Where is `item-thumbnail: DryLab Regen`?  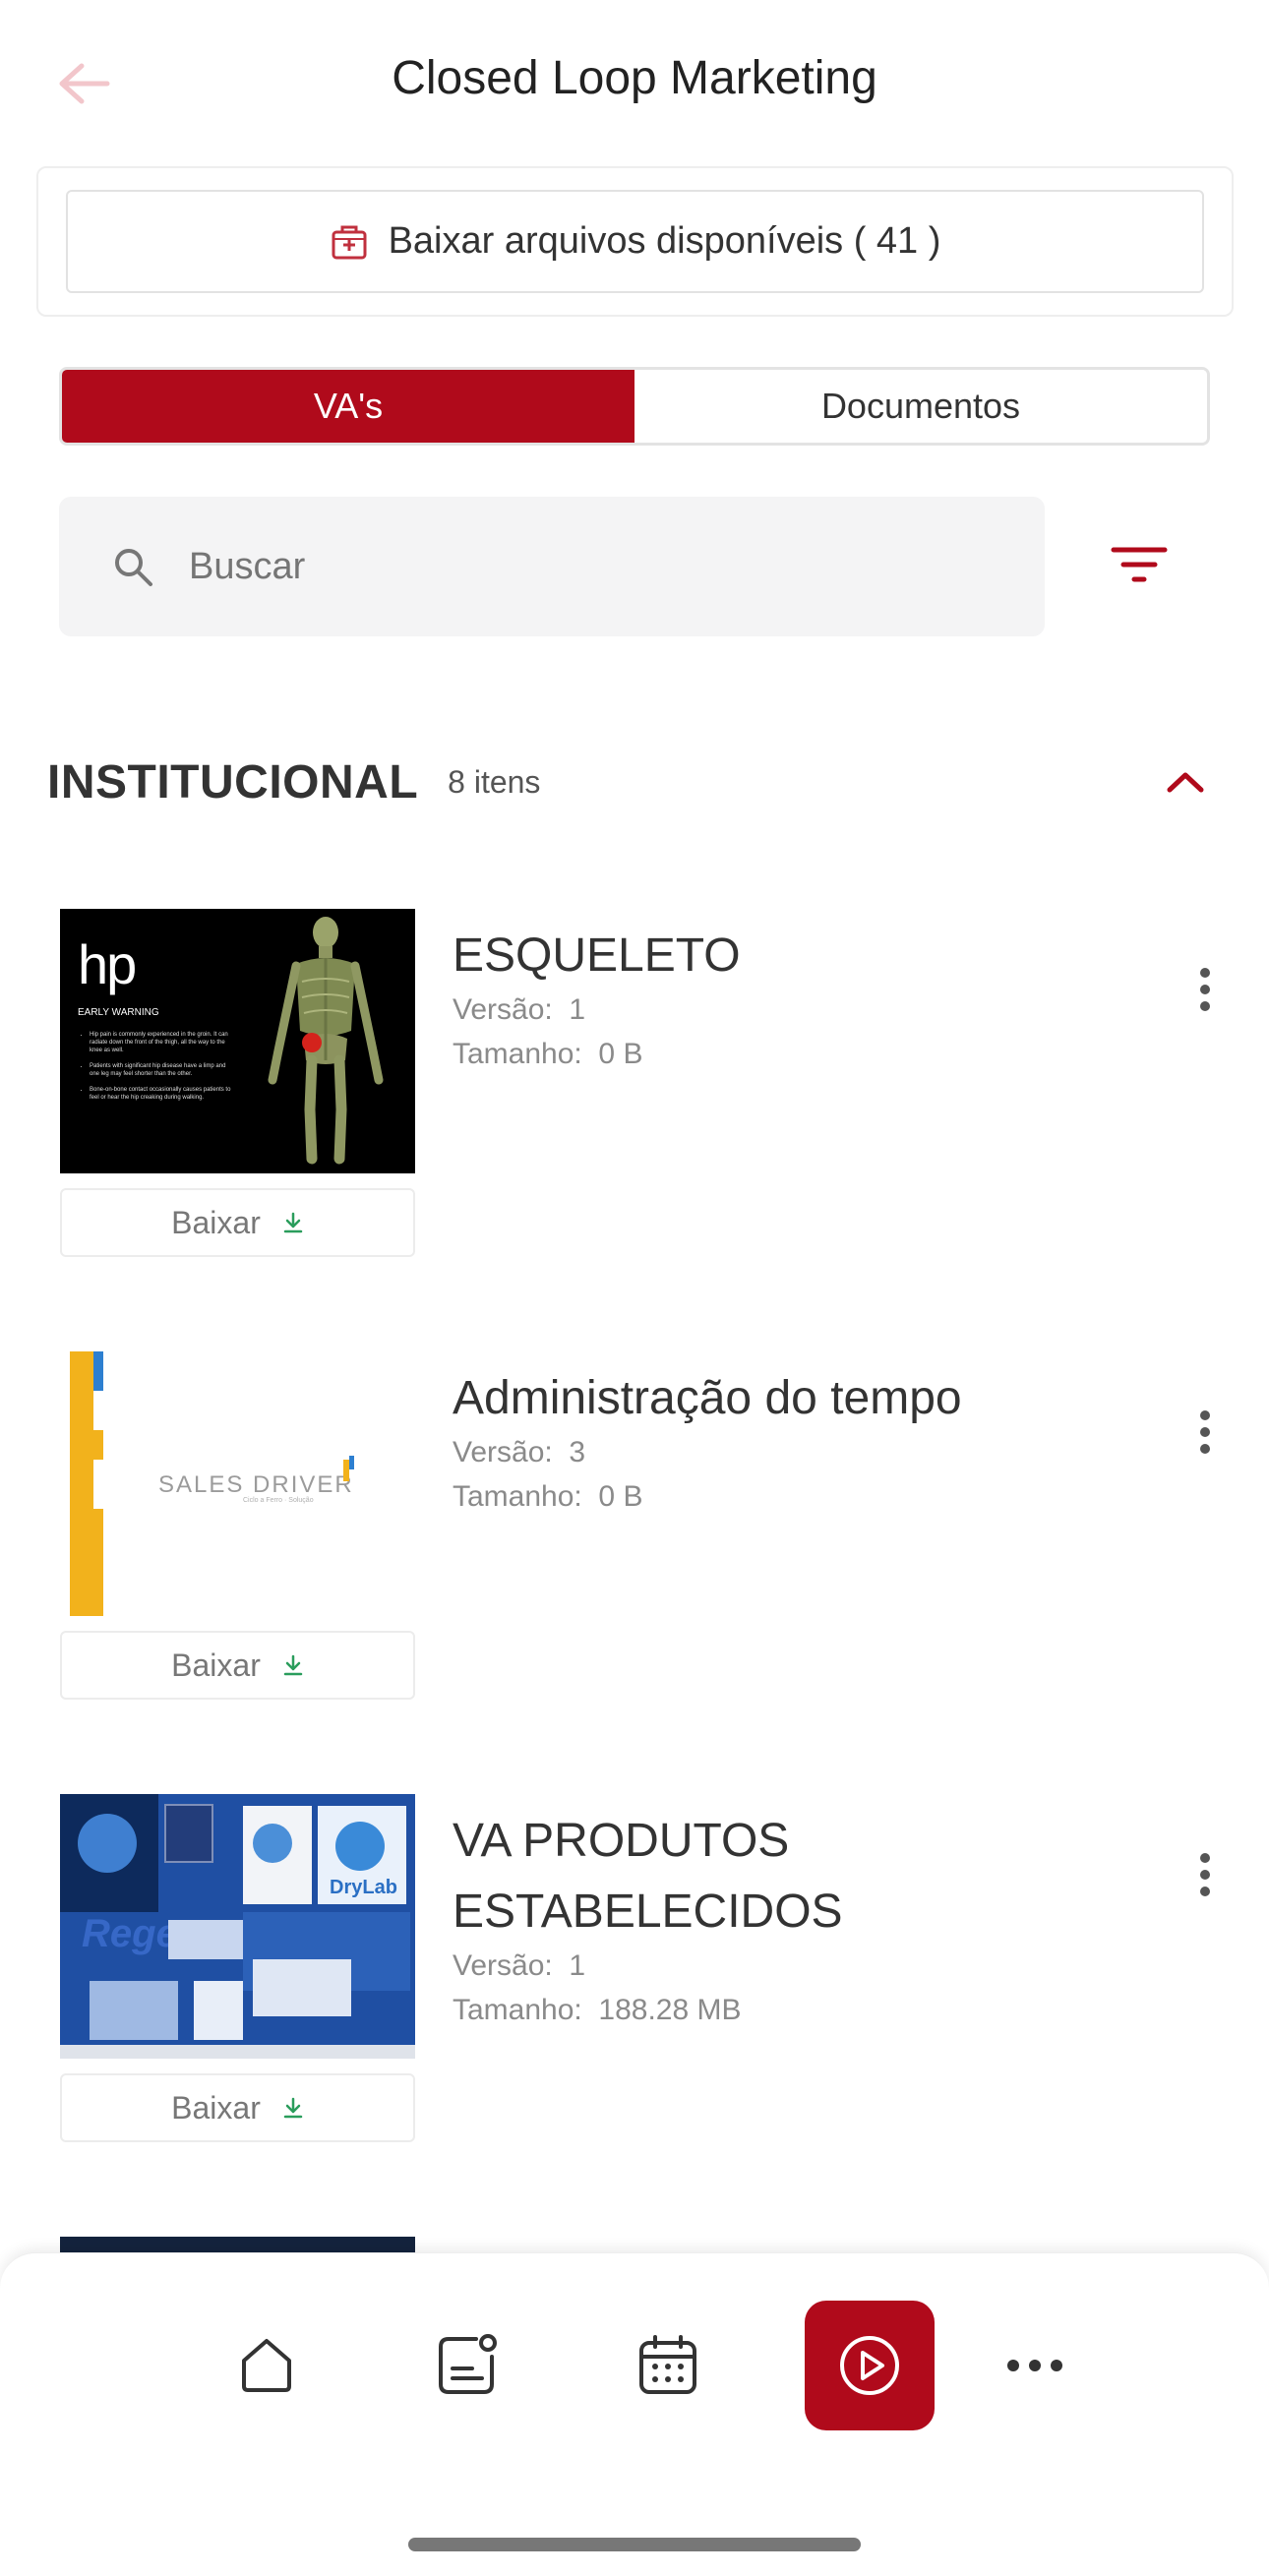
item-thumbnail: DryLab Regen is located at coordinates (237, 1927).